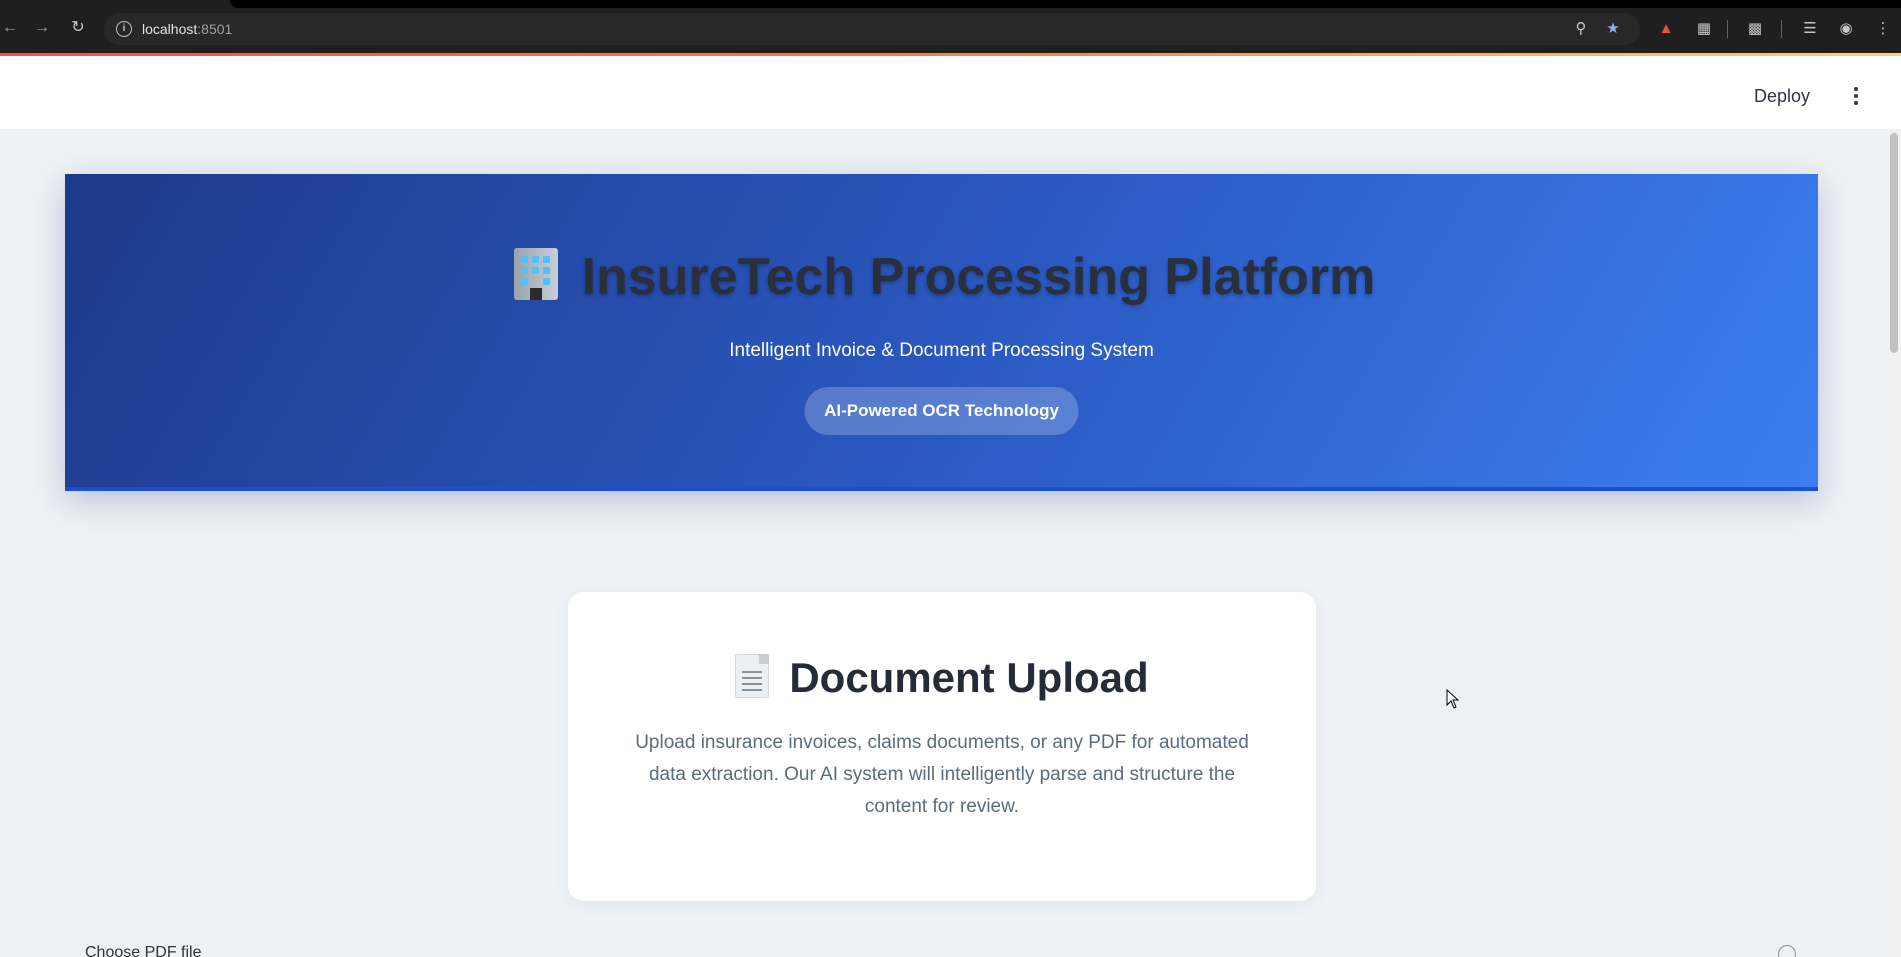 This screenshot has height=957, width=1901. Describe the element at coordinates (1883, 29) in the screenshot. I see `browser-menu-icon: ⋮` at that location.